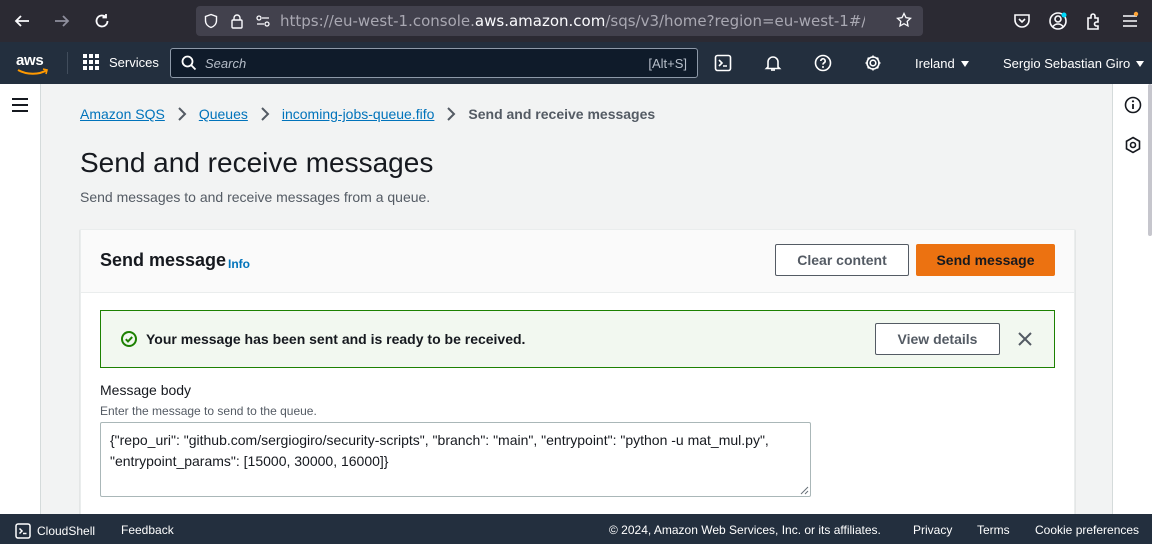 The width and height of the screenshot is (1152, 544). I want to click on settings-gear-icon, so click(873, 63).